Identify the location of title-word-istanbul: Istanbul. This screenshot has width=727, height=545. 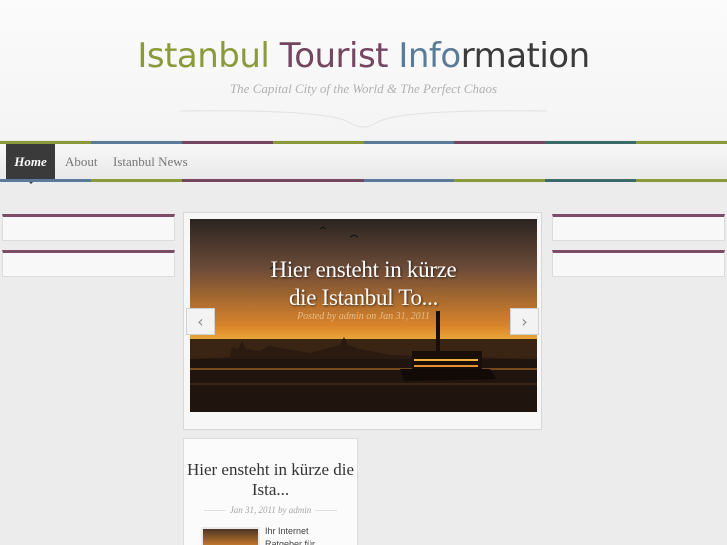
(203, 56).